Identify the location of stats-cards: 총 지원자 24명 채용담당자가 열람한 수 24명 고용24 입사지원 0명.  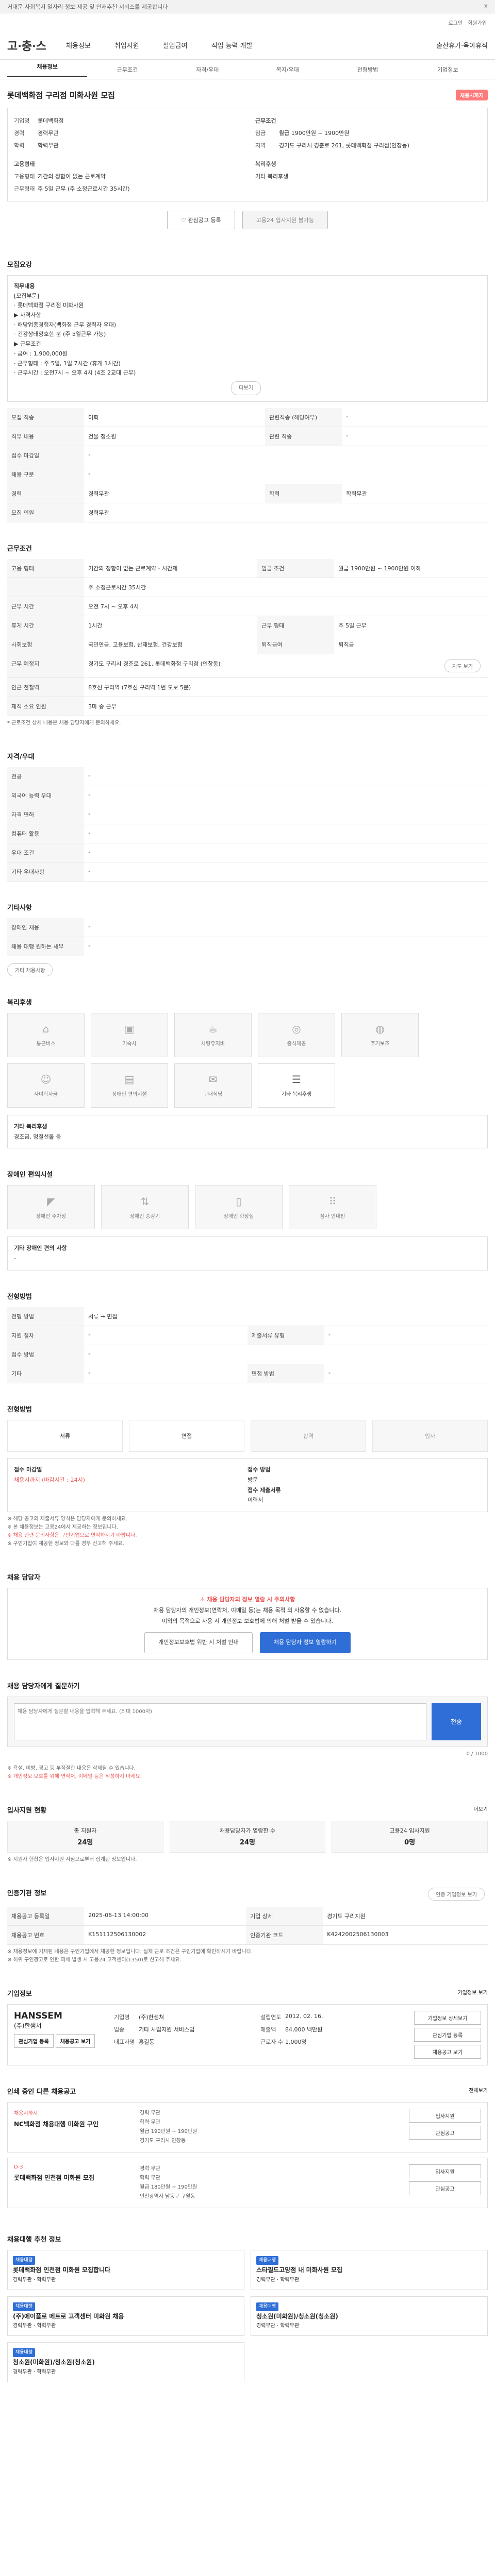
(247, 1836).